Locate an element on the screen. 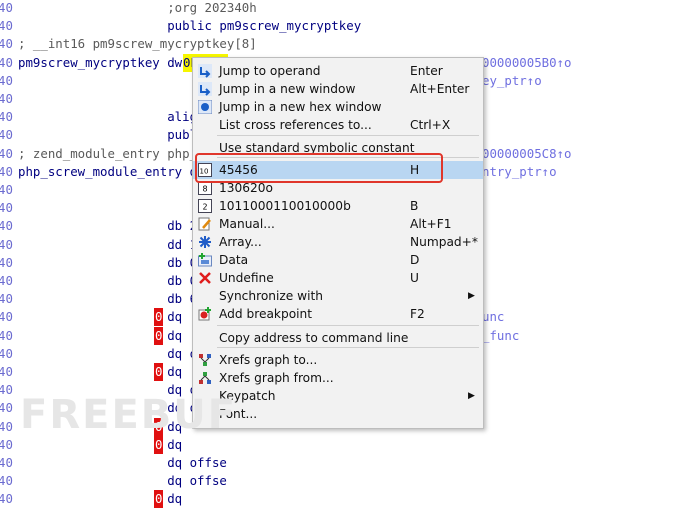 The height and width of the screenshot is (508, 690). octal-icon: 8 is located at coordinates (205, 188).